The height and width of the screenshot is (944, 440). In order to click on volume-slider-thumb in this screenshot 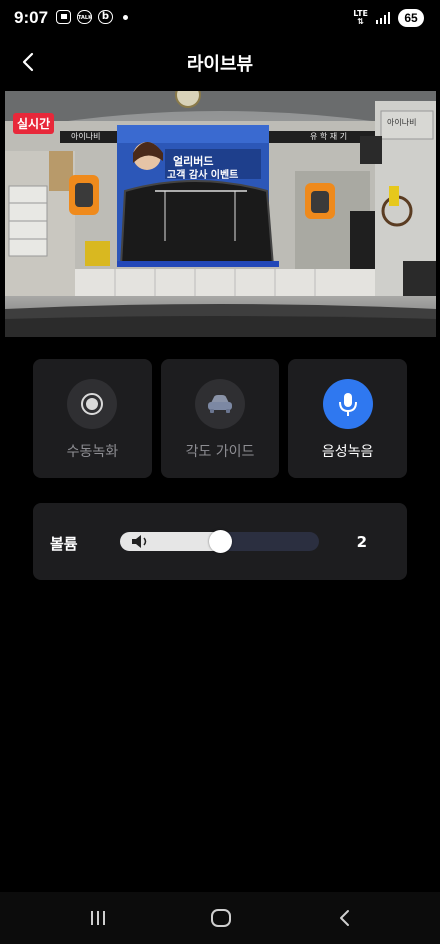, I will do `click(220, 541)`.